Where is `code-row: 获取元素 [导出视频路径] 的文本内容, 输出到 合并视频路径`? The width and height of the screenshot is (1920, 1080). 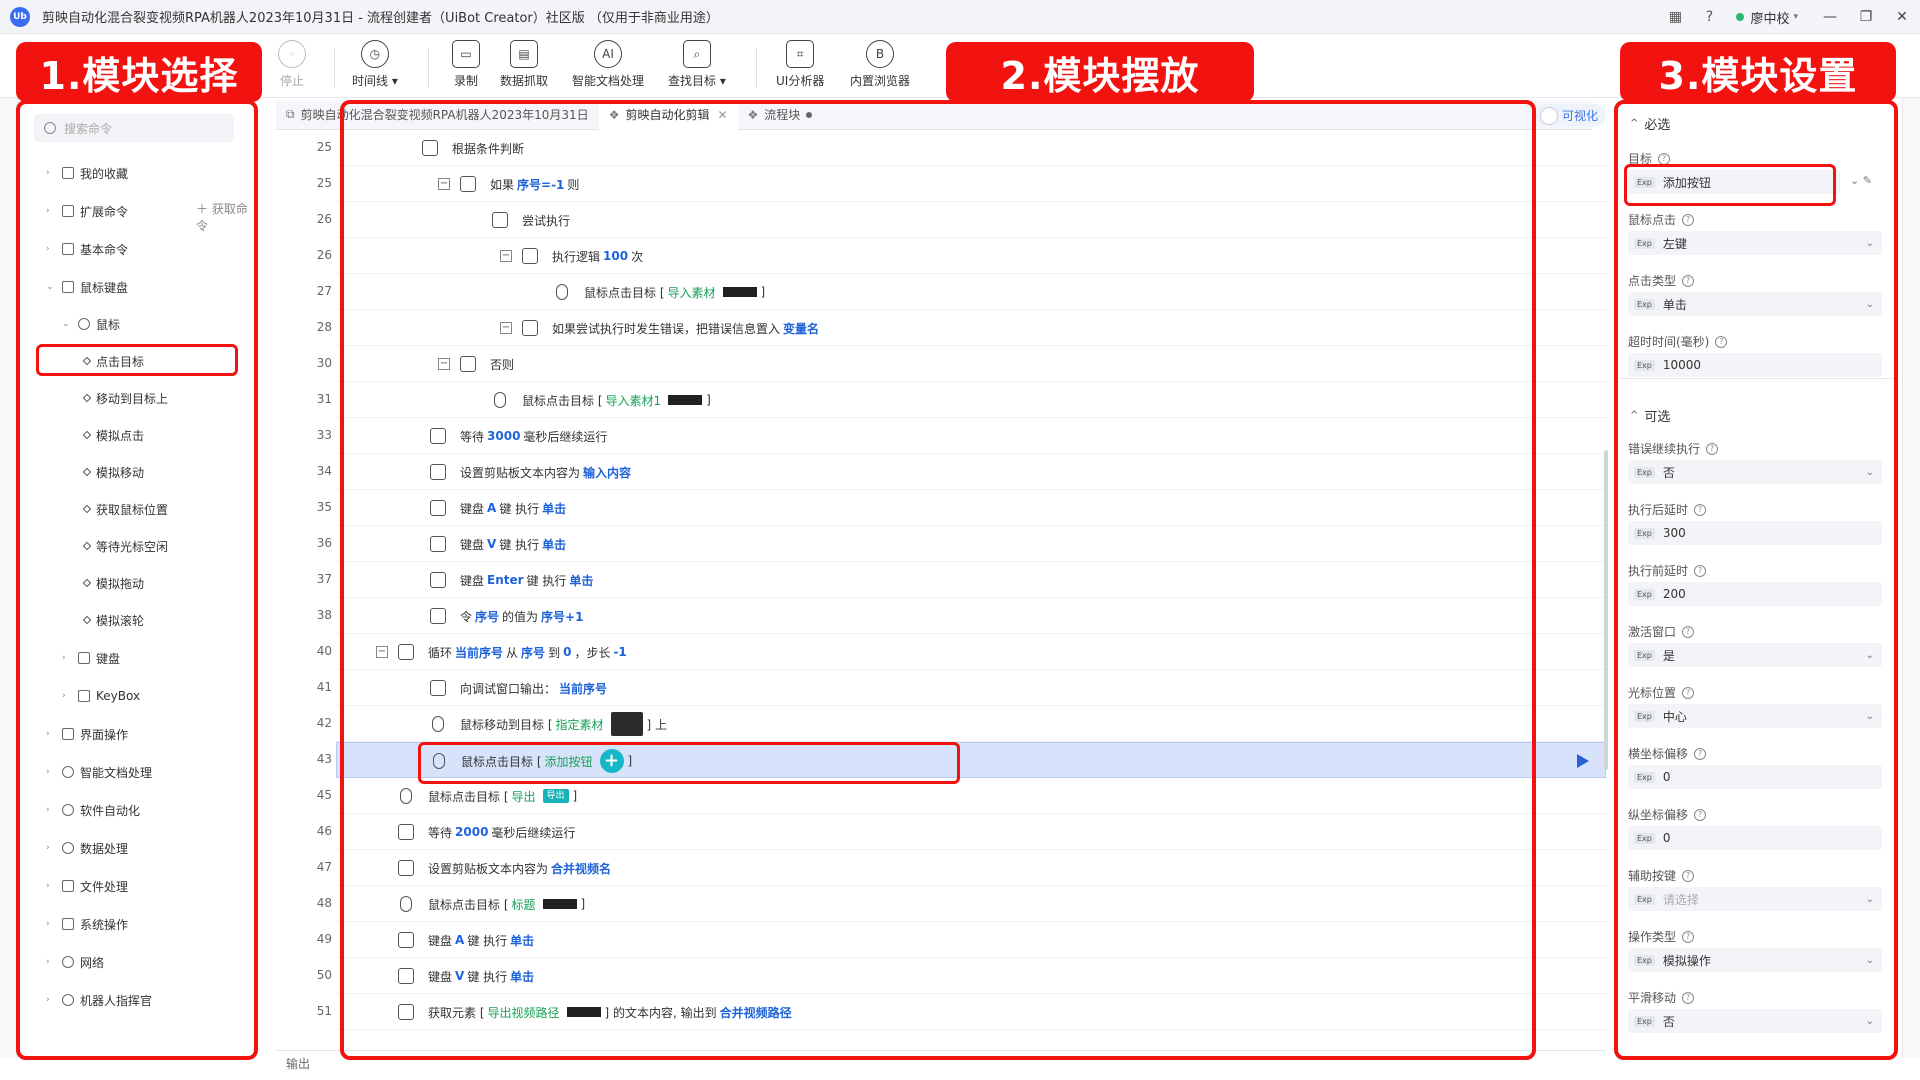 code-row: 获取元素 [导出视频路径] 的文本内容, 输出到 合并视频路径 is located at coordinates (971, 1012).